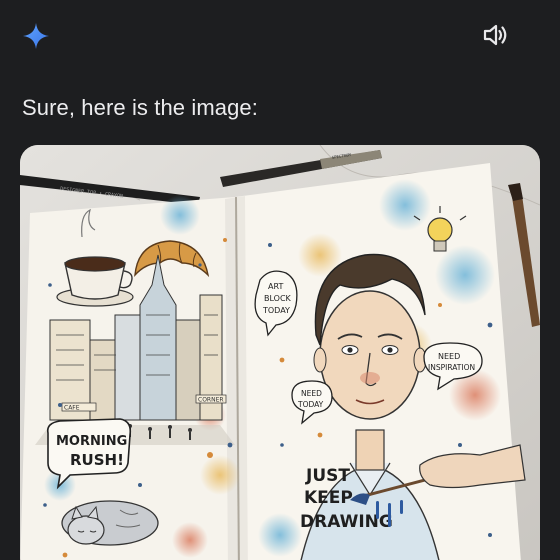 Image resolution: width=560 pixels, height=560 pixels. What do you see at coordinates (327, 476) in the screenshot?
I see `svg-text: JUST` at bounding box center [327, 476].